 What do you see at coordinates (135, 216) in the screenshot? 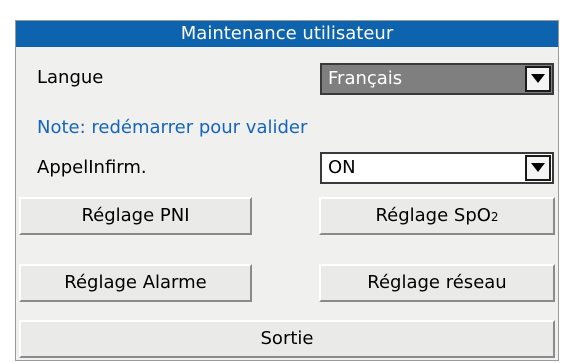
I see `nibp-settings-button: Réglage PNI` at bounding box center [135, 216].